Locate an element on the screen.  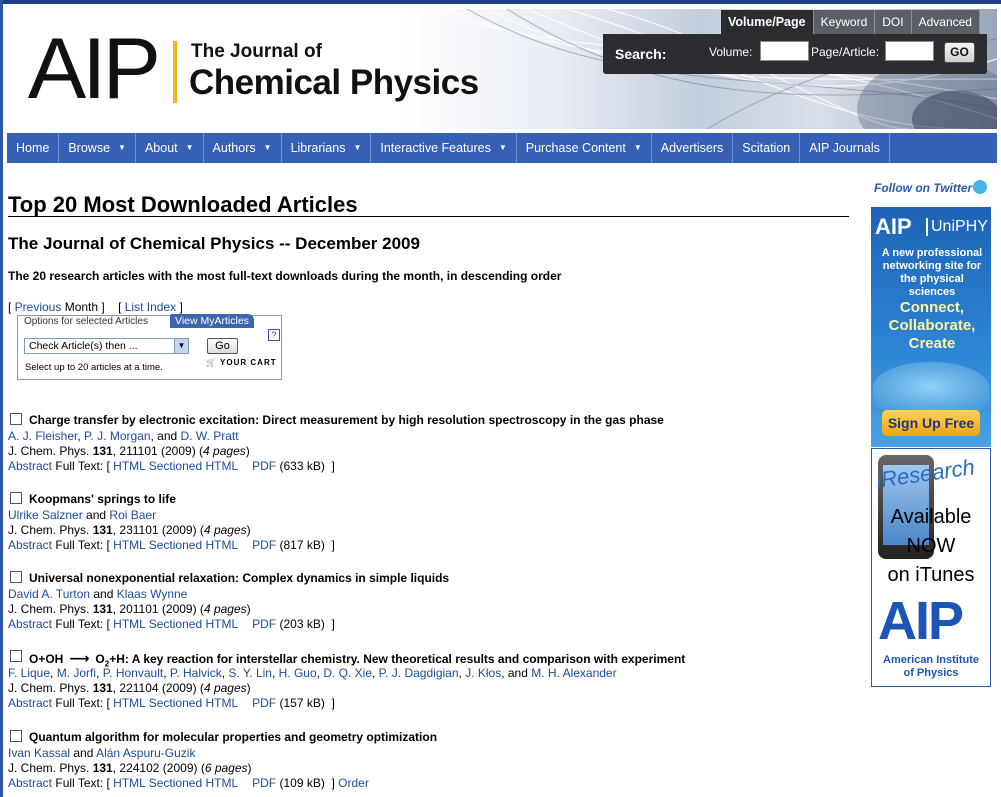
month-navigation: [ Previous Month ] [ List Index ] is located at coordinates (95, 307).